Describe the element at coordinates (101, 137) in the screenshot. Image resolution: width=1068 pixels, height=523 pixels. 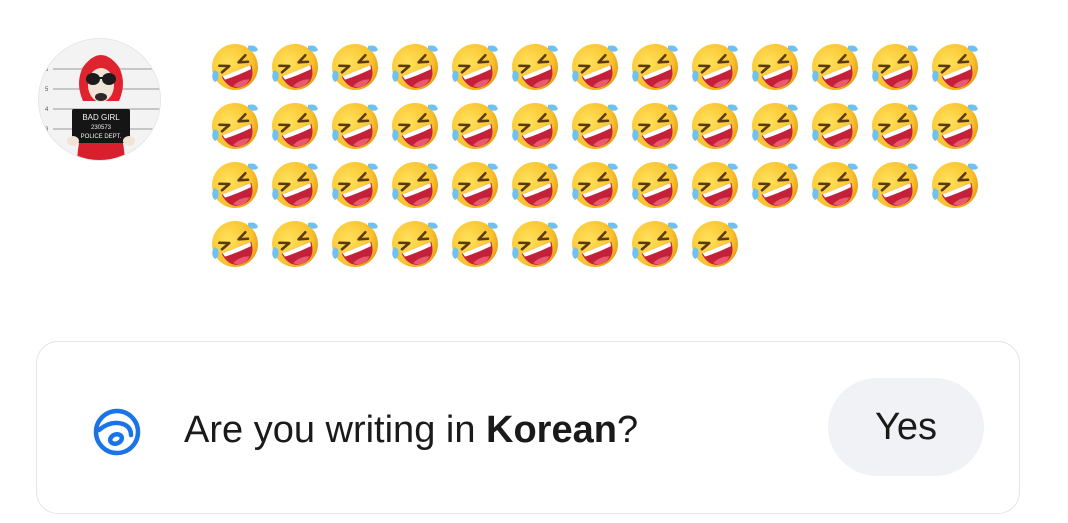
I see `sign-text: POLICE DEPT.` at that location.